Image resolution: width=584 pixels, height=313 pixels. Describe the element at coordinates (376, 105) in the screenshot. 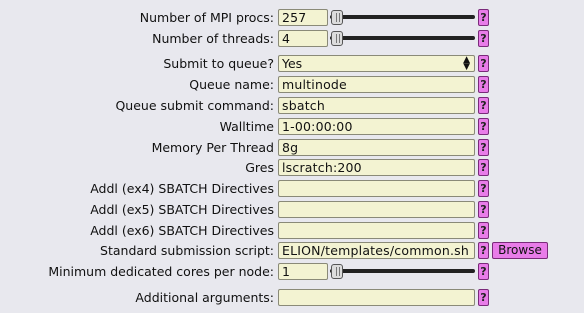

I see `submit-command-input: sbatch` at that location.